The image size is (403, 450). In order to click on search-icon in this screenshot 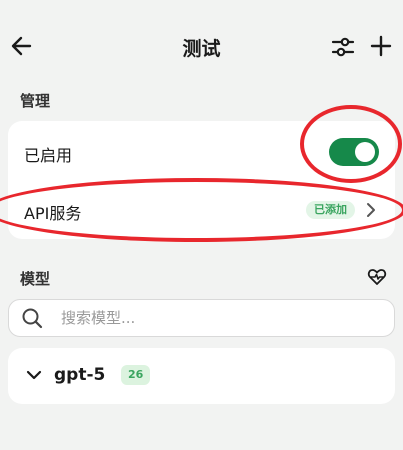, I will do `click(32, 318)`.